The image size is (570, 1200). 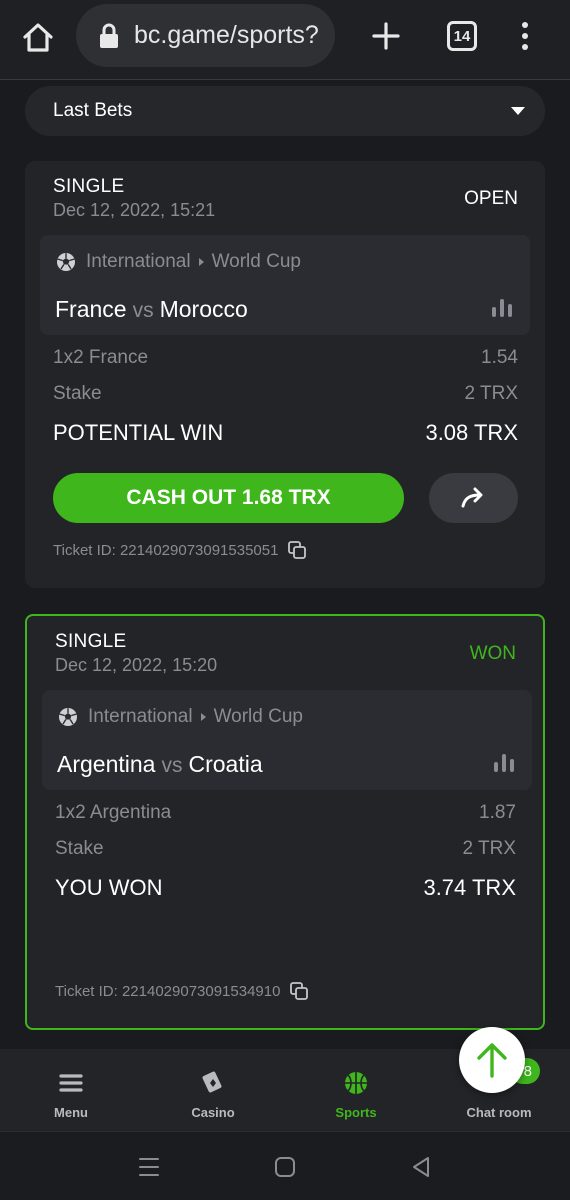 I want to click on home-team: France, so click(x=91, y=309).